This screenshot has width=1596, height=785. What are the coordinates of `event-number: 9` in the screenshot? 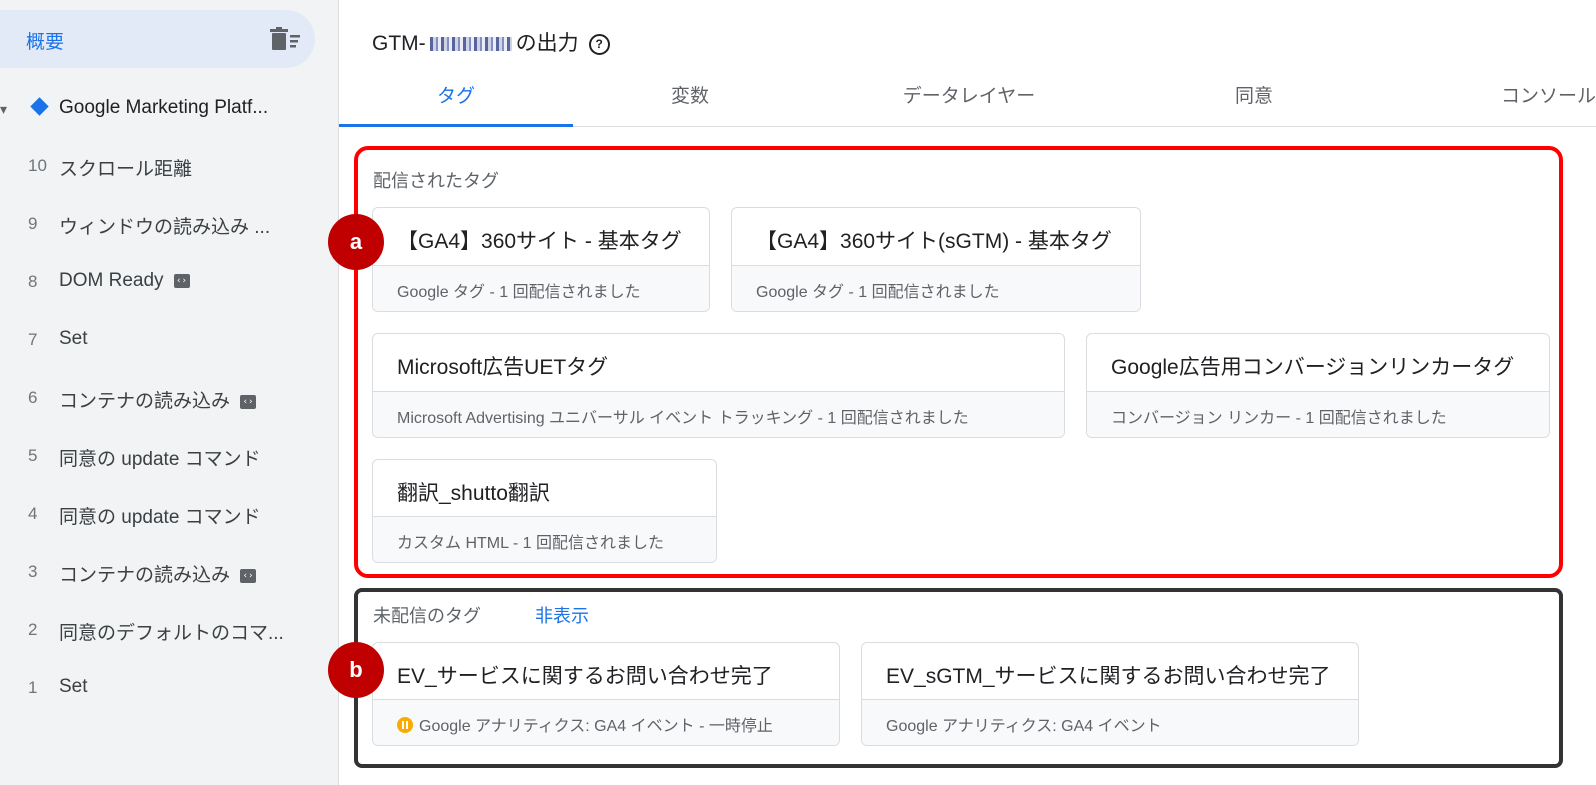 It's located at (33, 223).